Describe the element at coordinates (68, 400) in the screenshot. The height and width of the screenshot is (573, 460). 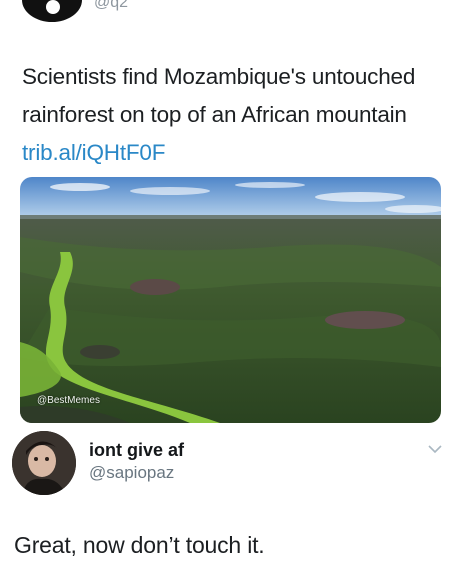
I see `image-watermark: @BestMemes` at that location.